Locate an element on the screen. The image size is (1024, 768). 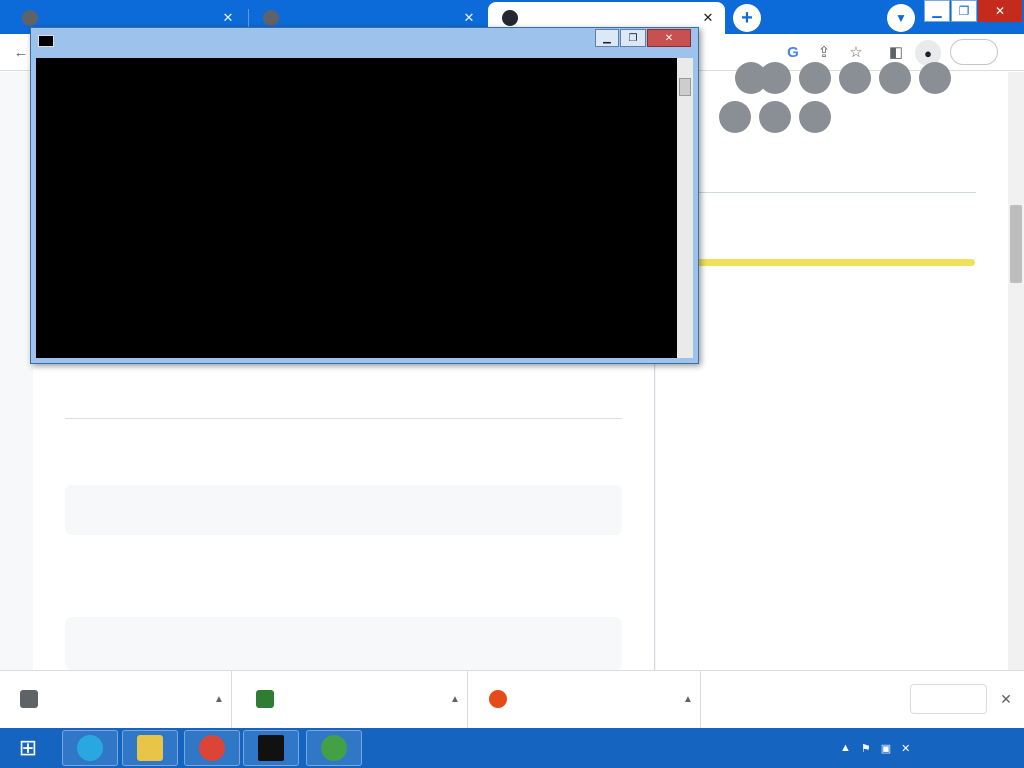
minimize-button: ▁ is located at coordinates (937, 11).